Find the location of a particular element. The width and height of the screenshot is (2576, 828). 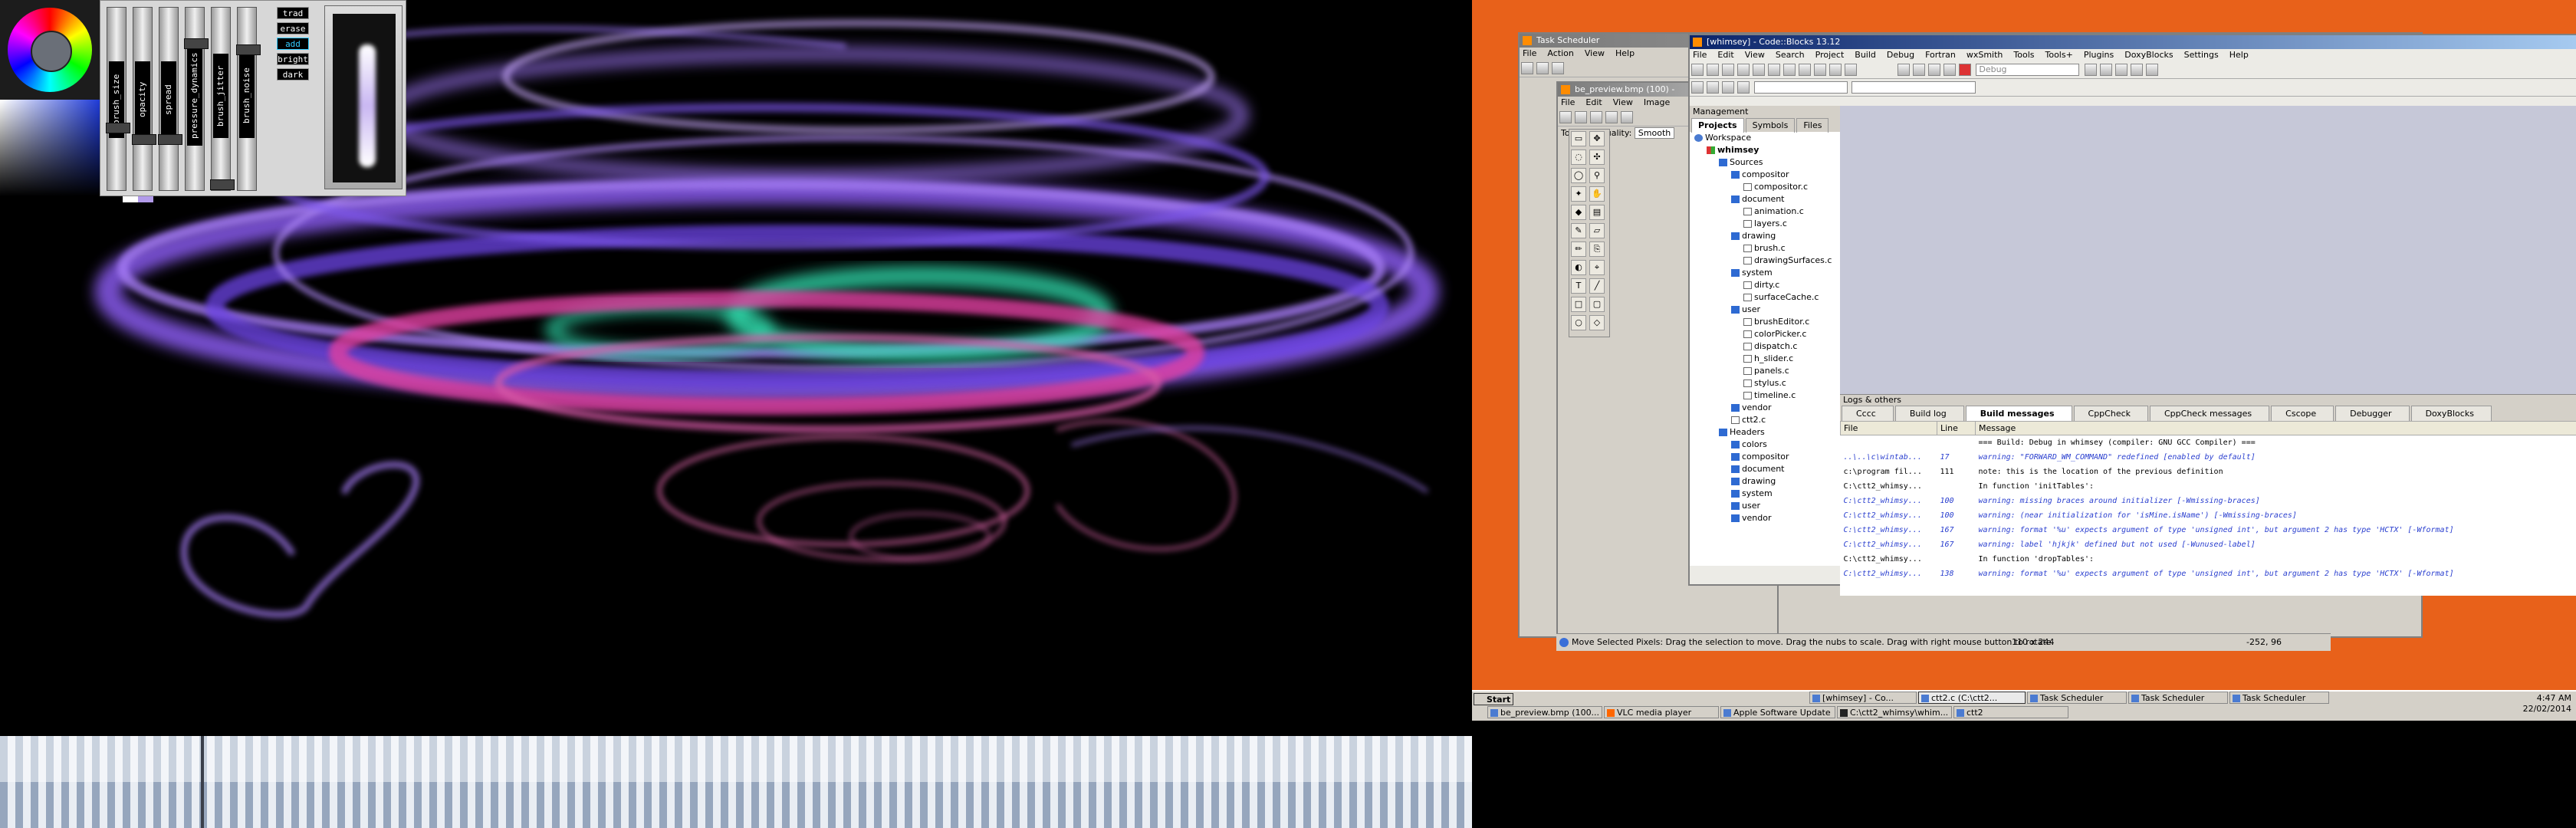

tab-cppcheck: CppCheck is located at coordinates (2111, 413).